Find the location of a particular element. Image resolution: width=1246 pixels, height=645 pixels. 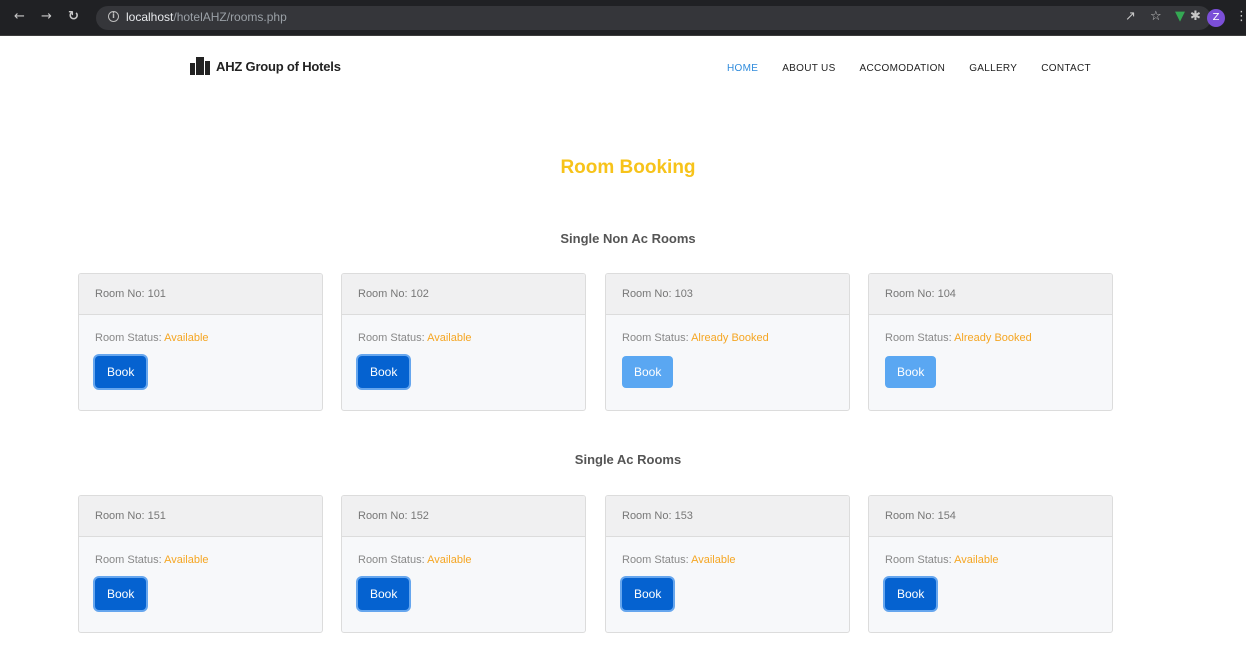

nav-contact: CONTACT is located at coordinates (1066, 68).